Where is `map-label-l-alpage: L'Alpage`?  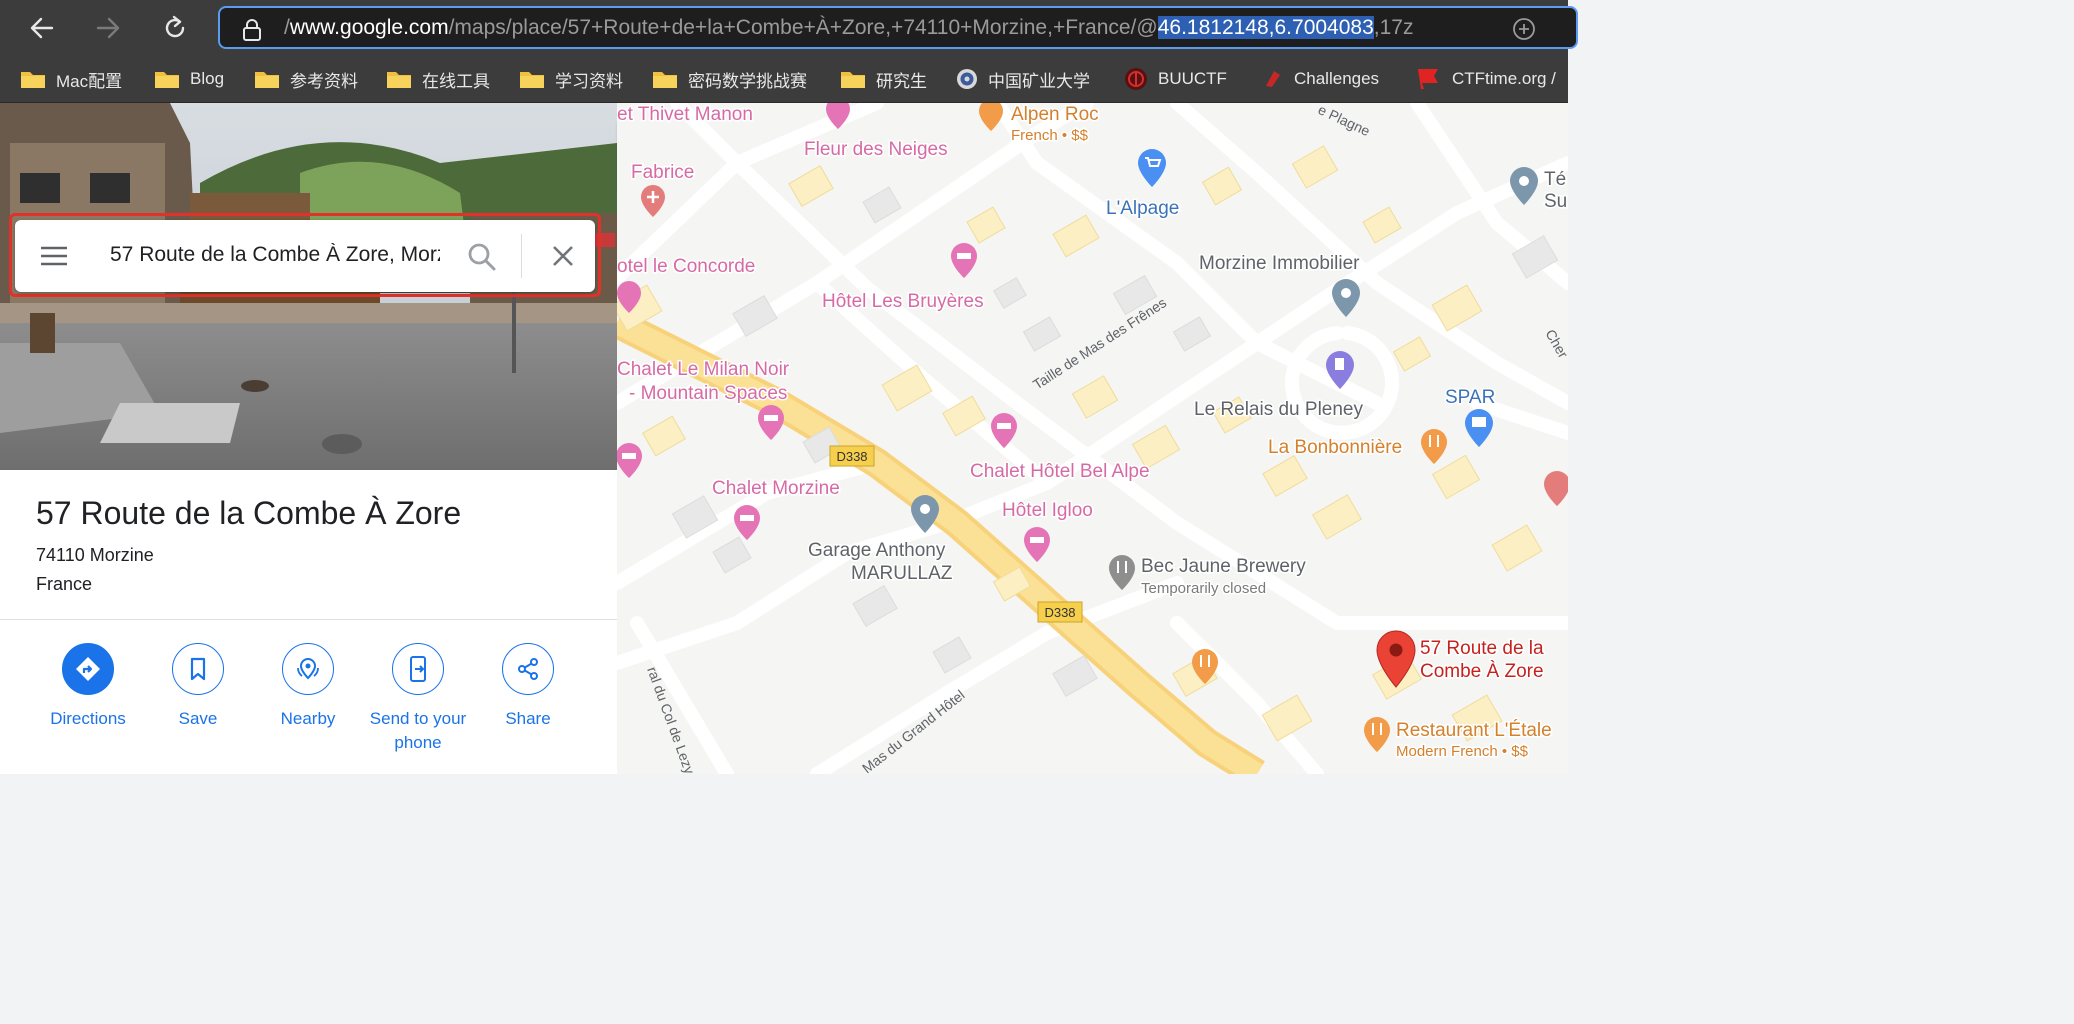
map-label-l-alpage: L'Alpage is located at coordinates (1143, 209).